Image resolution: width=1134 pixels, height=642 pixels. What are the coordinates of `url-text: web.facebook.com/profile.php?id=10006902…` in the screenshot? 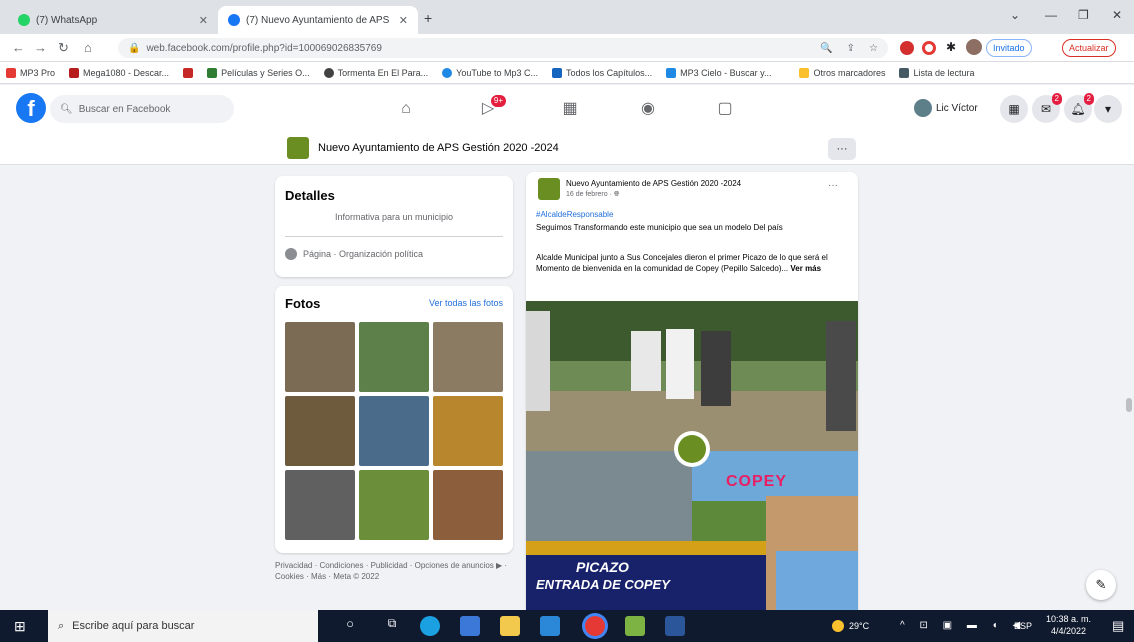 It's located at (264, 48).